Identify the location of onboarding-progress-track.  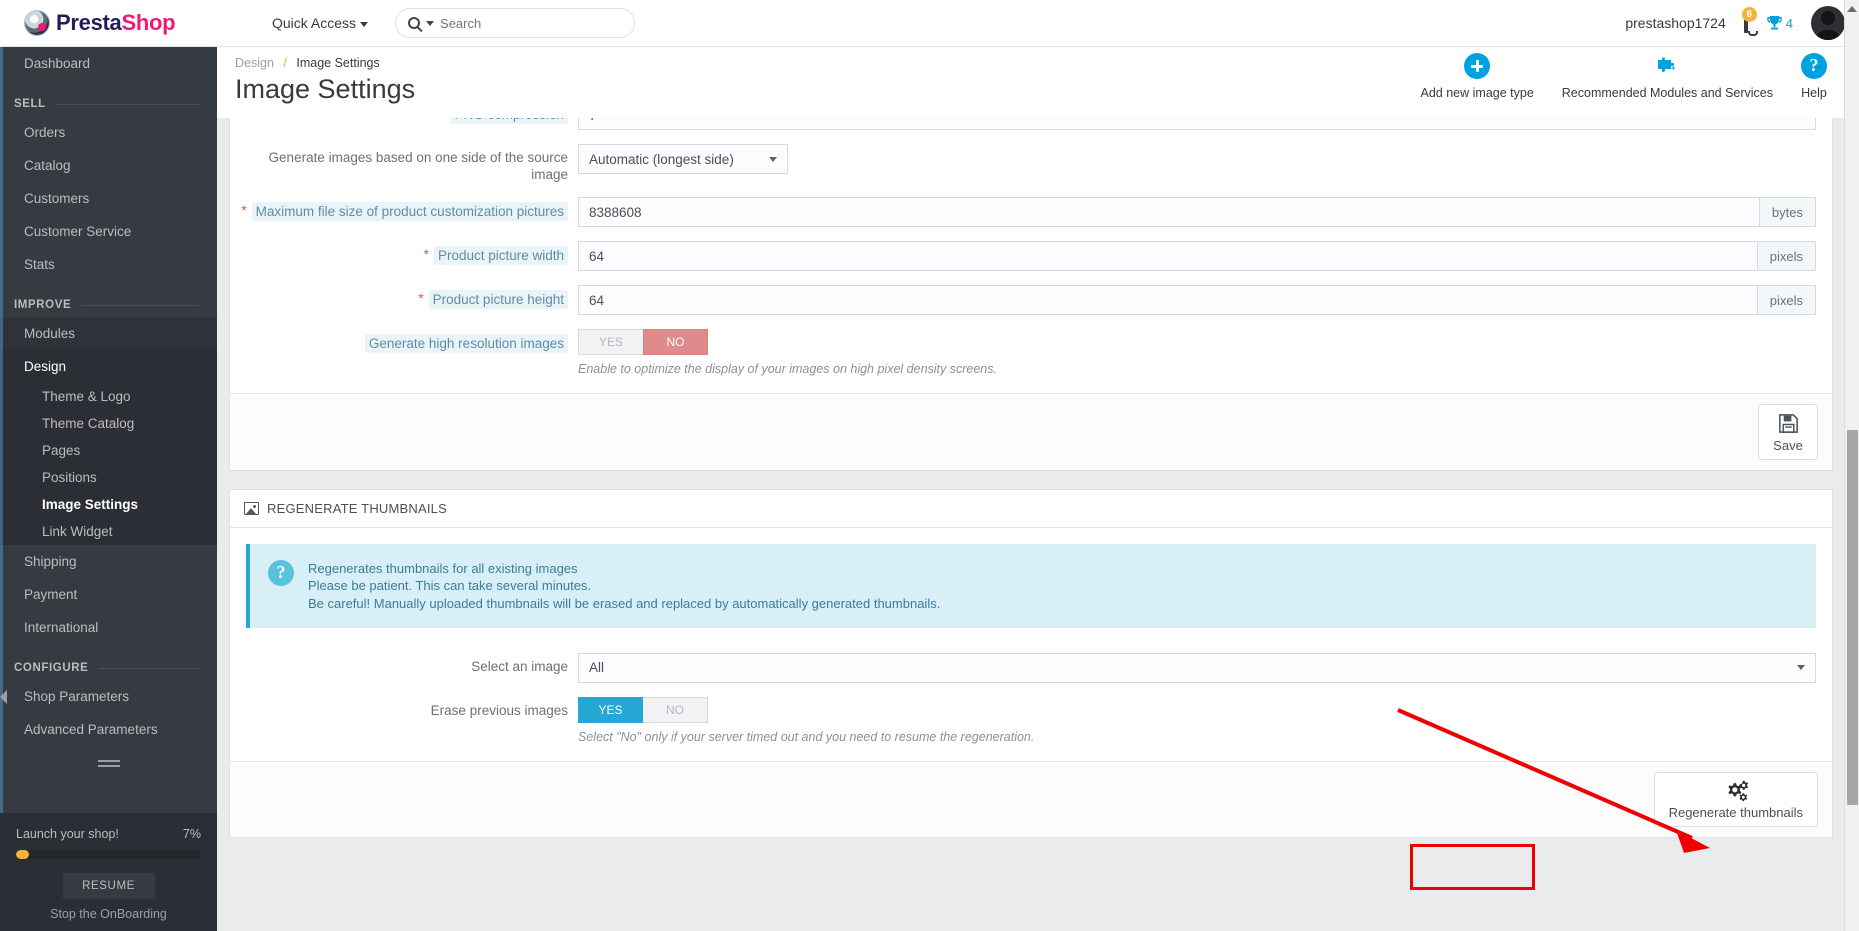
(108, 854).